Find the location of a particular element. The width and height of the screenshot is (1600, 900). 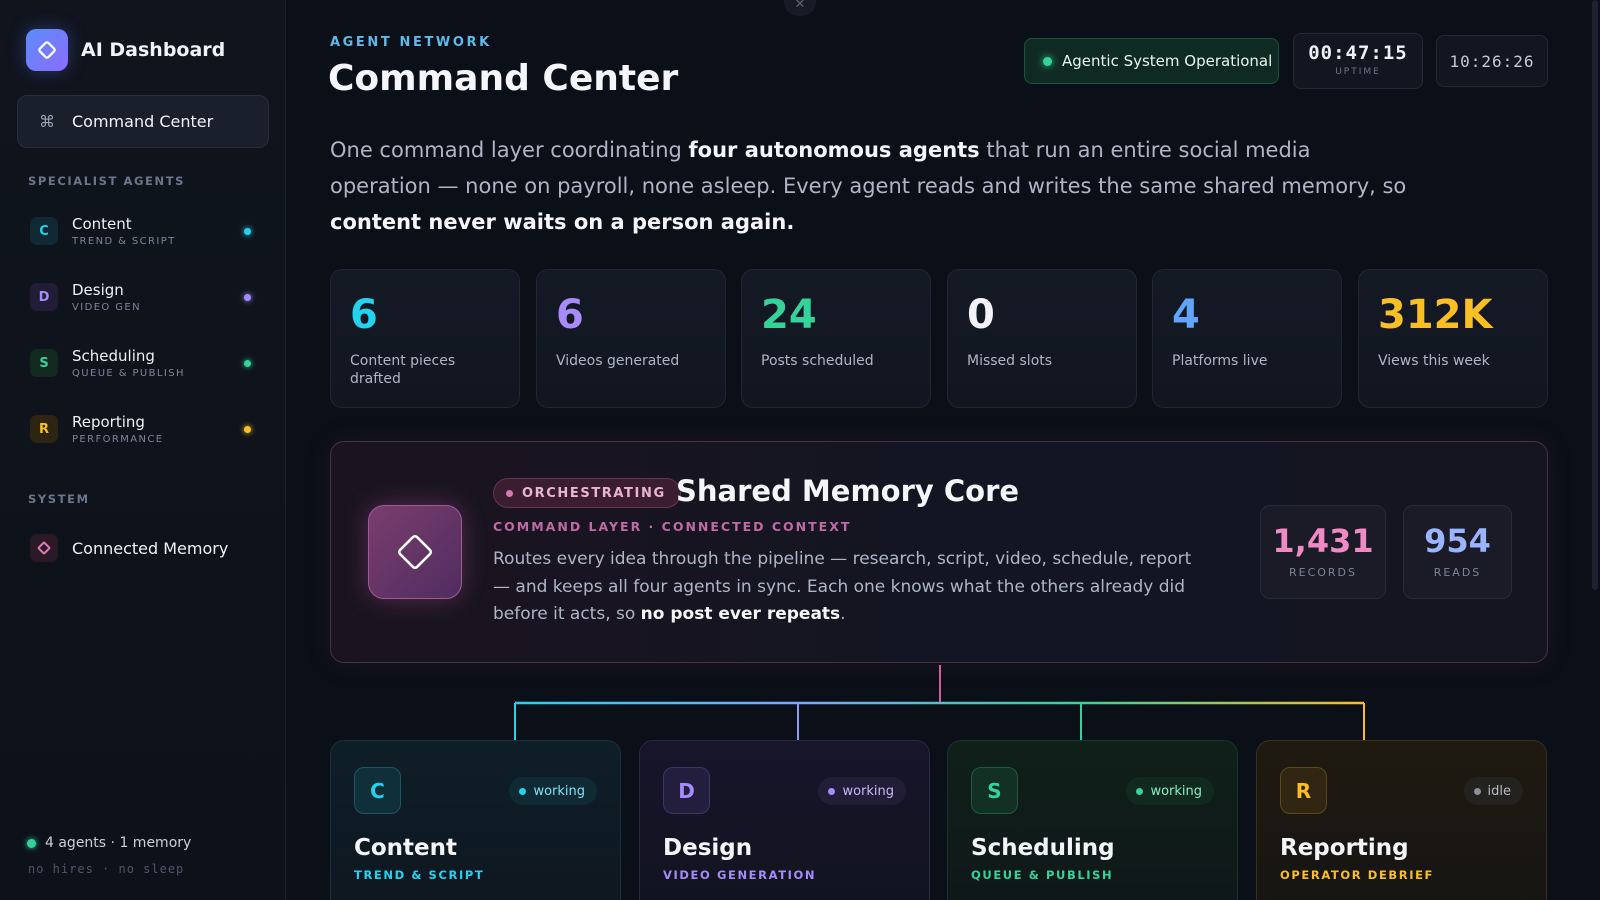

stat-card-missed: 0 Missed slots is located at coordinates (1042, 338).